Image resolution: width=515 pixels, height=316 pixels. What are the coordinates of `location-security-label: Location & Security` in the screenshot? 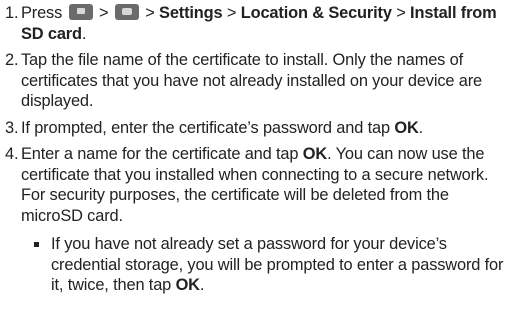 It's located at (316, 13).